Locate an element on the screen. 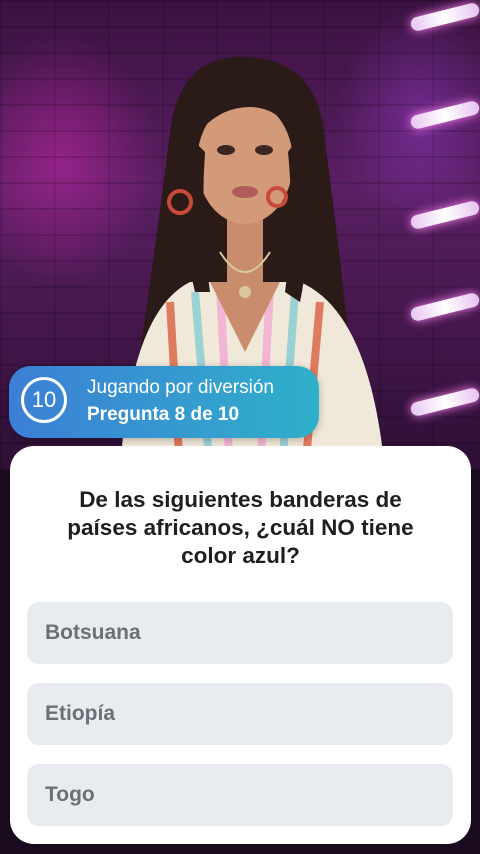 Image resolution: width=480 pixels, height=854 pixels. game-mode-label: Jugando por diversión is located at coordinates (180, 387).